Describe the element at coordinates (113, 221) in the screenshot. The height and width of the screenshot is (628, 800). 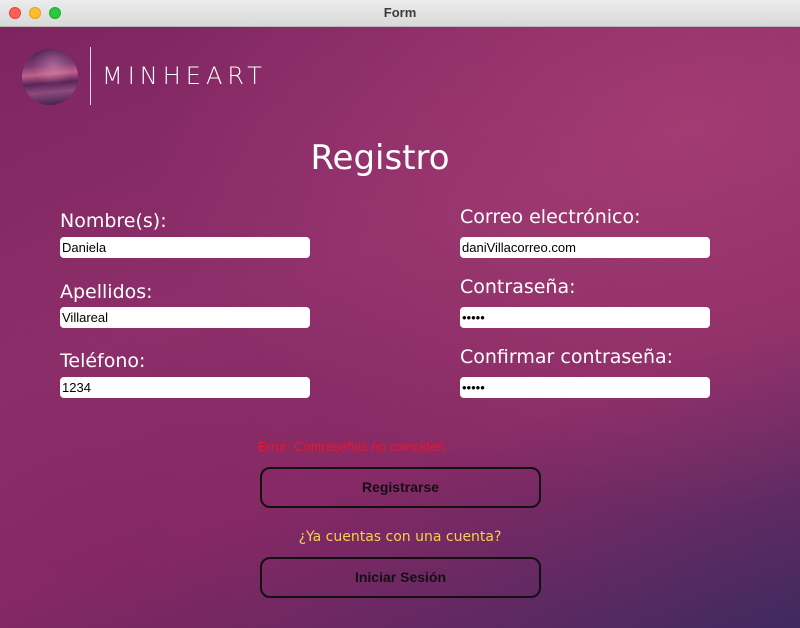
I see `nombre-label: Nombre(s):` at that location.